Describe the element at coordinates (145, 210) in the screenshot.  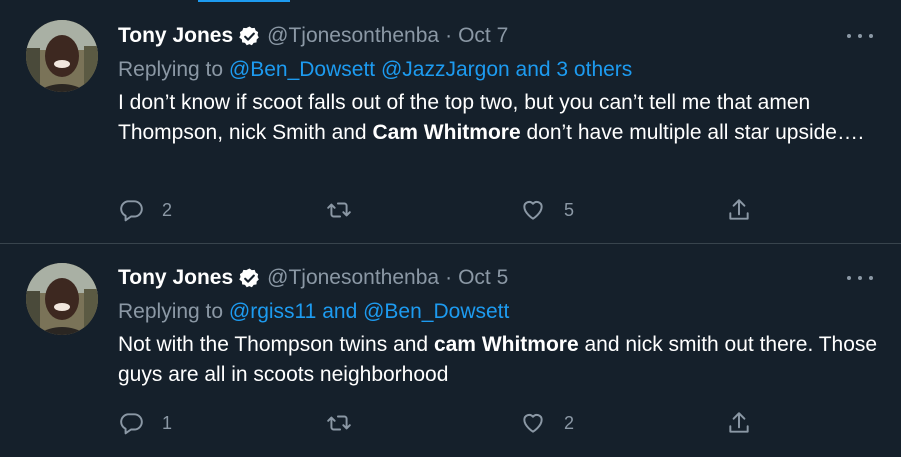
I see `reply-button: 2` at that location.